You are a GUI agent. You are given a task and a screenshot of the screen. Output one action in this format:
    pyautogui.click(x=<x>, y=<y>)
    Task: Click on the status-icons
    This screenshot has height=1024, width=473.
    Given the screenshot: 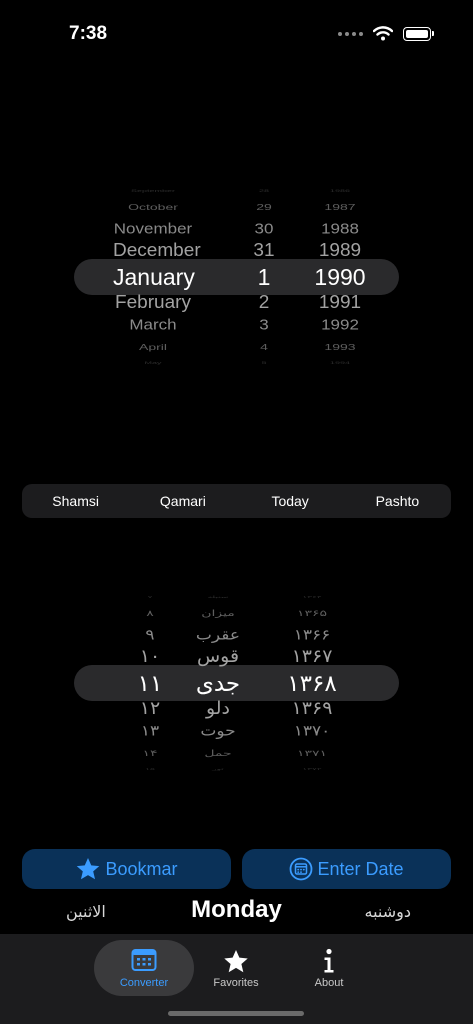 What is the action you would take?
    pyautogui.click(x=386, y=33)
    